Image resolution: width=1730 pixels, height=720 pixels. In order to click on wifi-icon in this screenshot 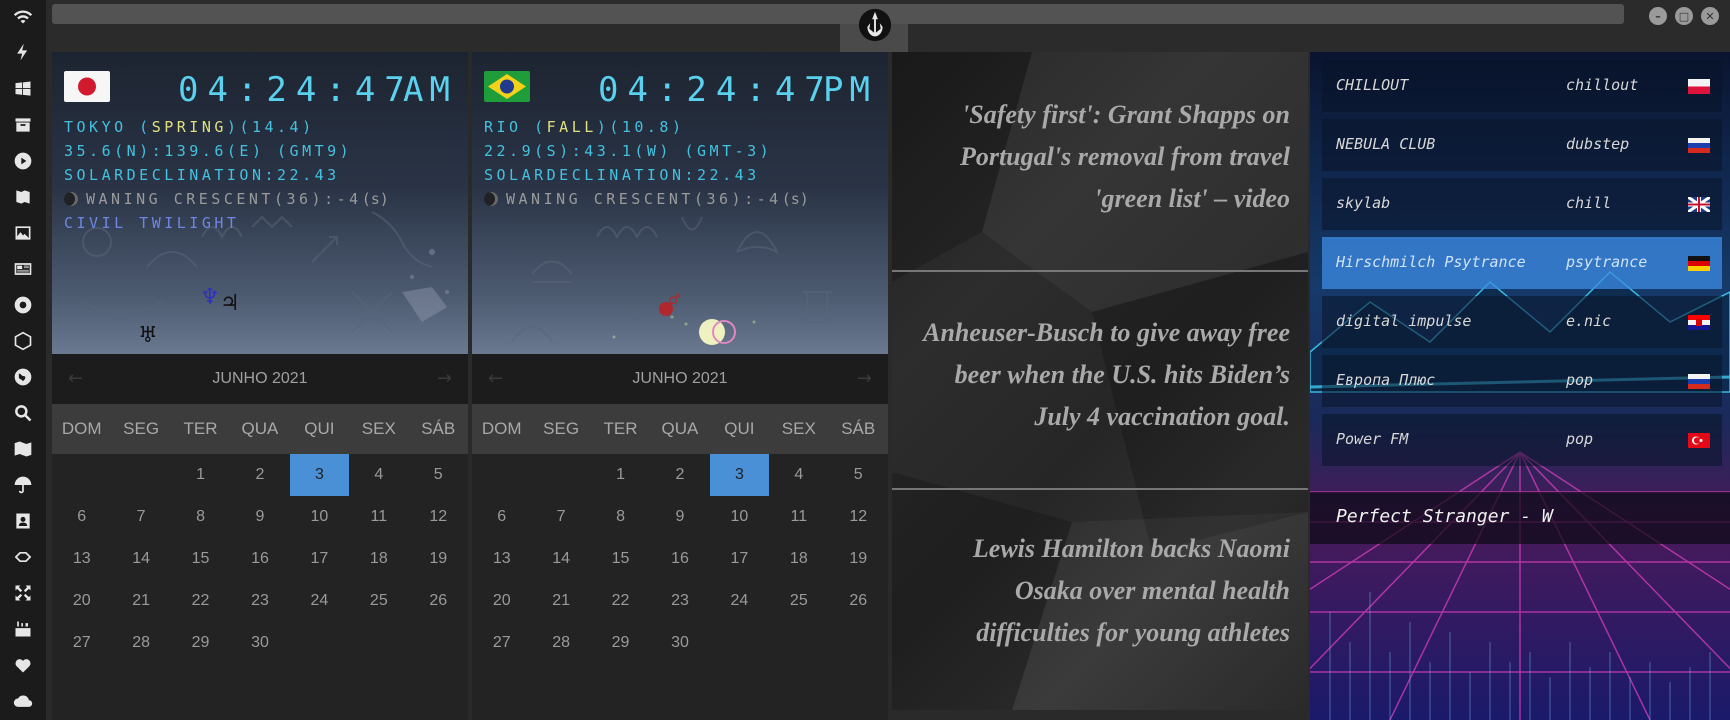, I will do `click(23, 16)`.